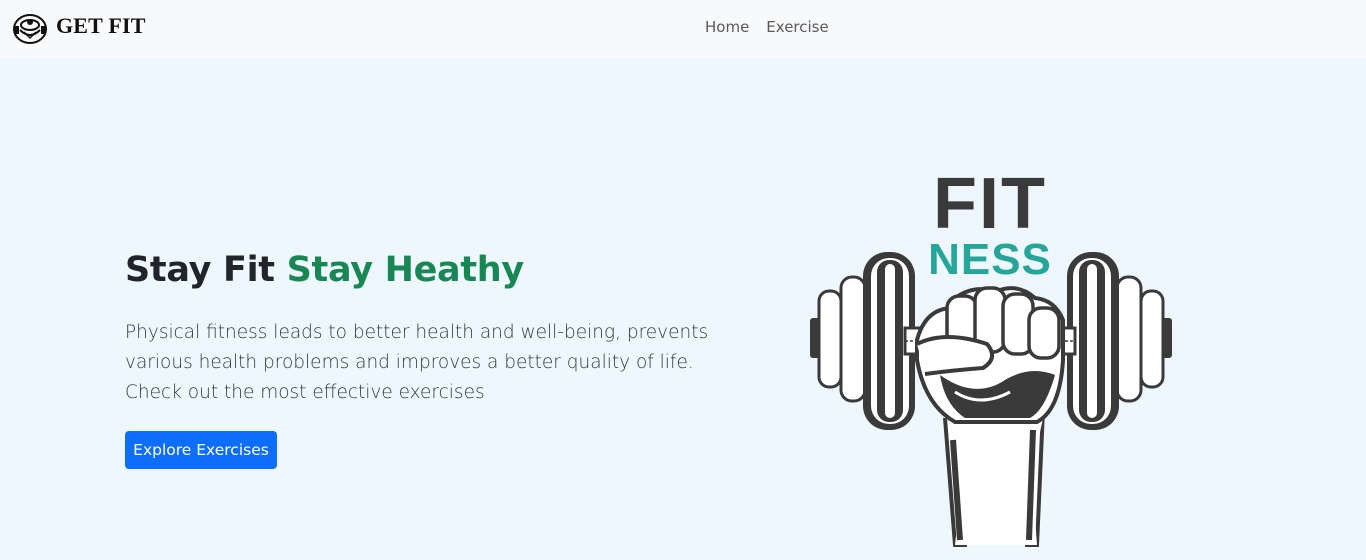 Image resolution: width=1366 pixels, height=560 pixels. Describe the element at coordinates (200, 270) in the screenshot. I see `headline-plain: Stay Fit` at that location.